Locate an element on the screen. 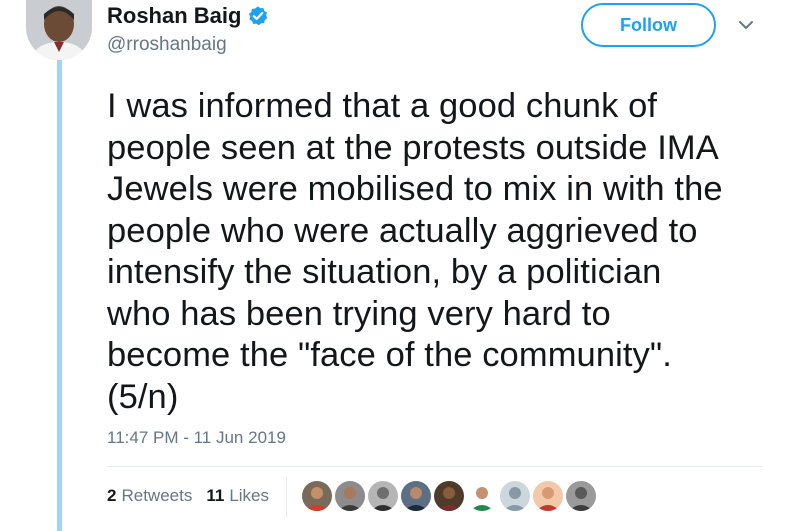  retweets-stat: 2 Retweets is located at coordinates (149, 496).